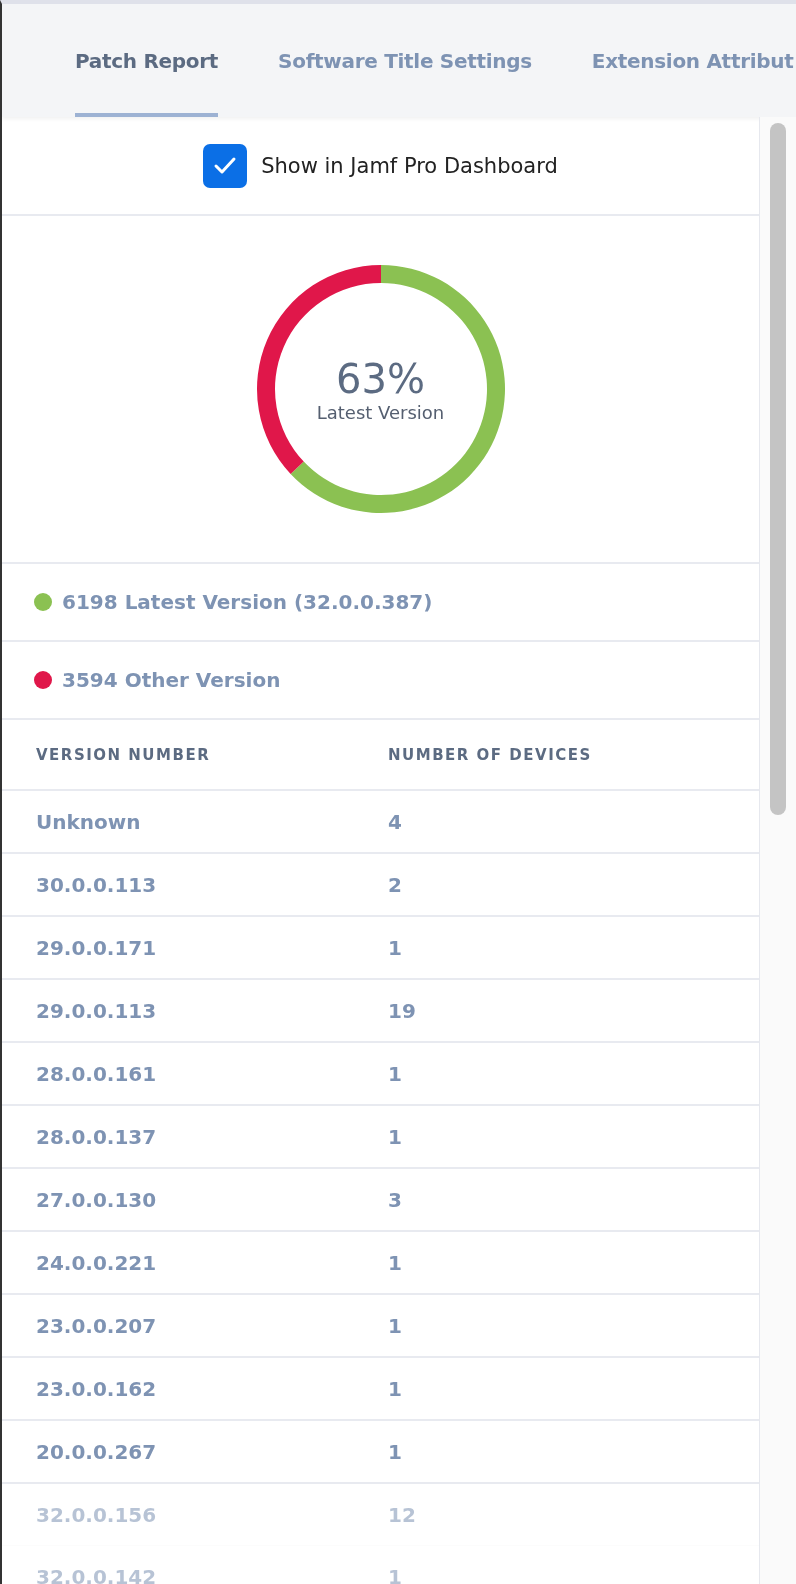 This screenshot has width=796, height=1584. Describe the element at coordinates (409, 165) in the screenshot. I see `checkbox-label: Show in Jamf Pro Dashboard` at that location.